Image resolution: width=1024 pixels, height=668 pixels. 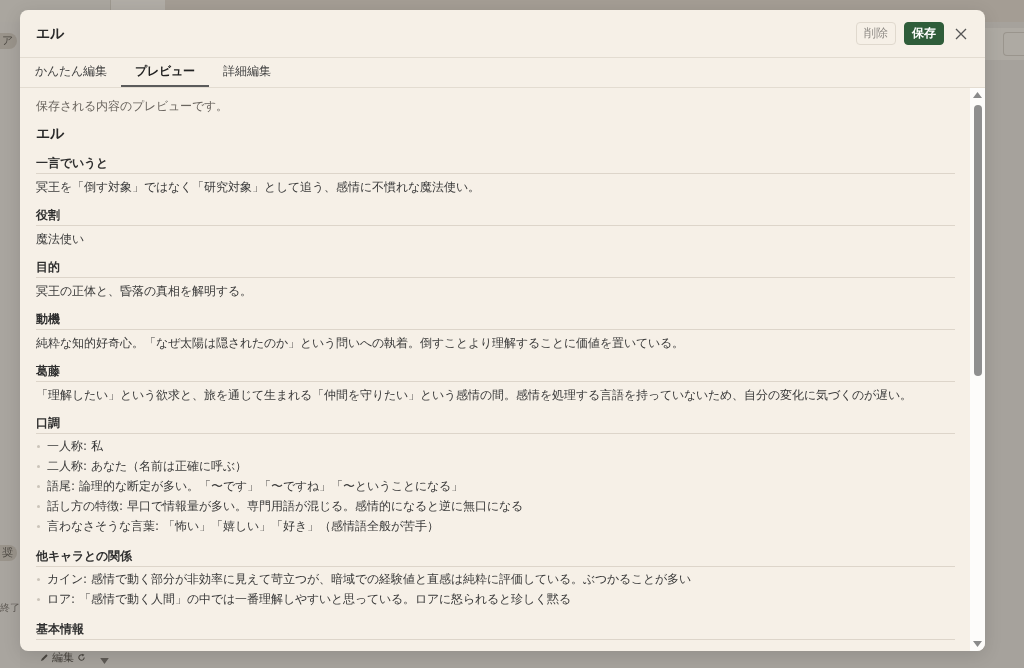 What do you see at coordinates (243, 526) in the screenshot?
I see `list-item-text: 言わなさそうな言葉: 「怖い」「嬉しい」「好き」（感情語全般が苦手）` at bounding box center [243, 526].